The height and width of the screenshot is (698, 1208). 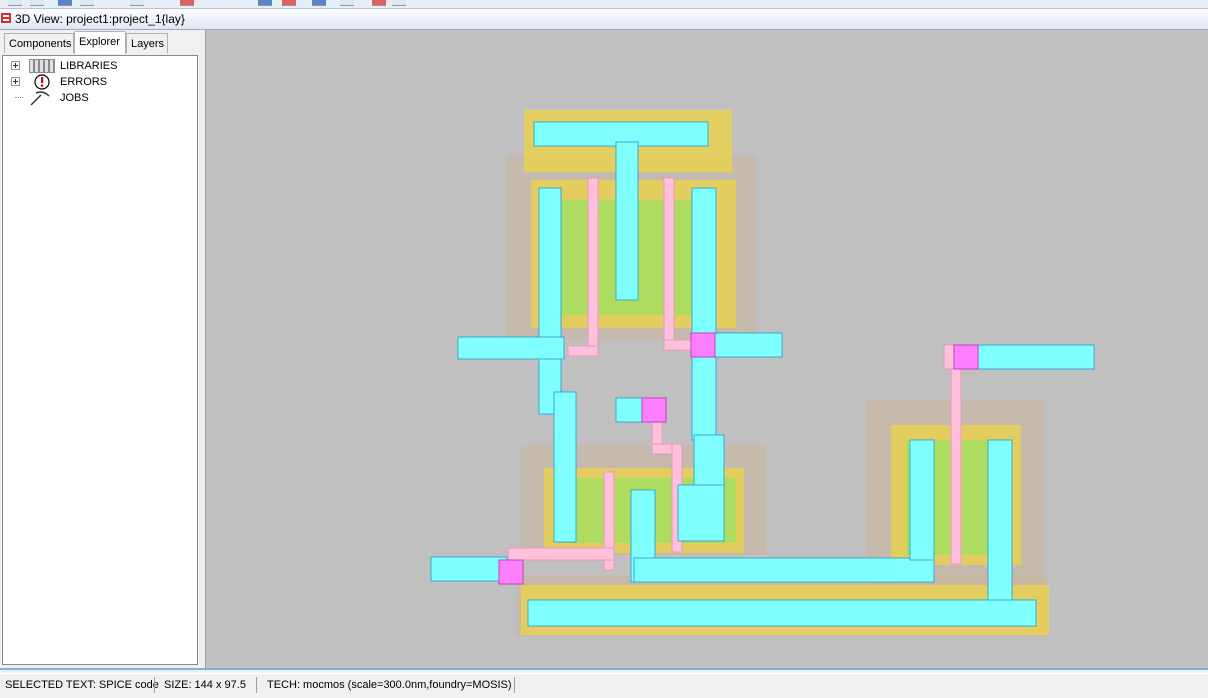 What do you see at coordinates (39, 43) in the screenshot?
I see `tab-components: Components` at bounding box center [39, 43].